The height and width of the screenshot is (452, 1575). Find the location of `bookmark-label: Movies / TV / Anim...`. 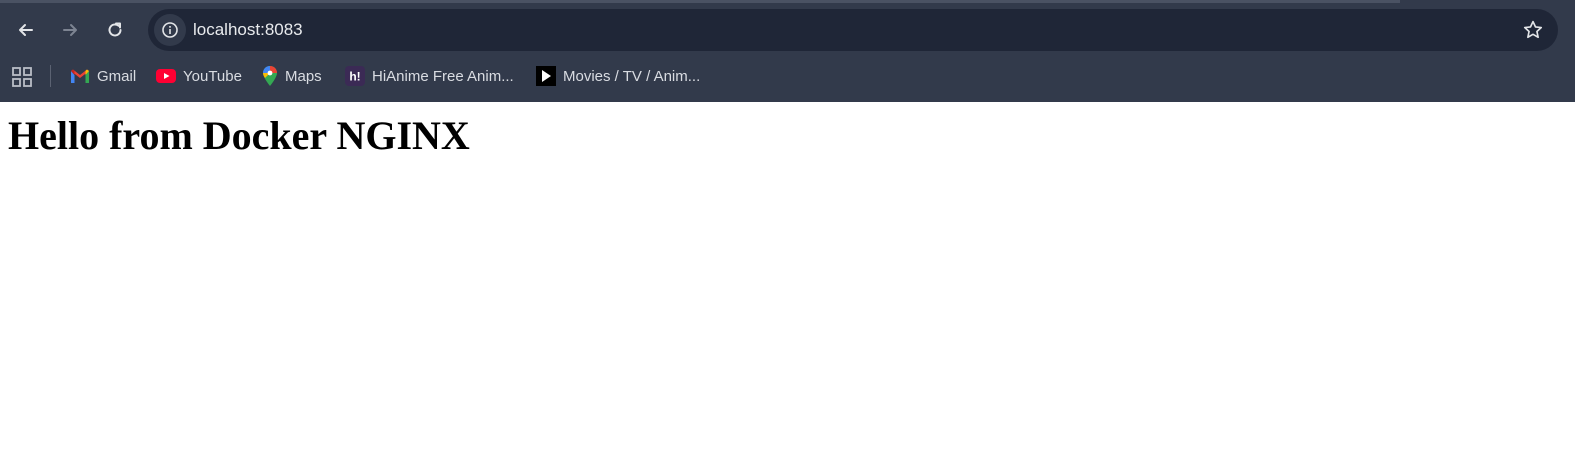

bookmark-label: Movies / TV / Anim... is located at coordinates (632, 76).